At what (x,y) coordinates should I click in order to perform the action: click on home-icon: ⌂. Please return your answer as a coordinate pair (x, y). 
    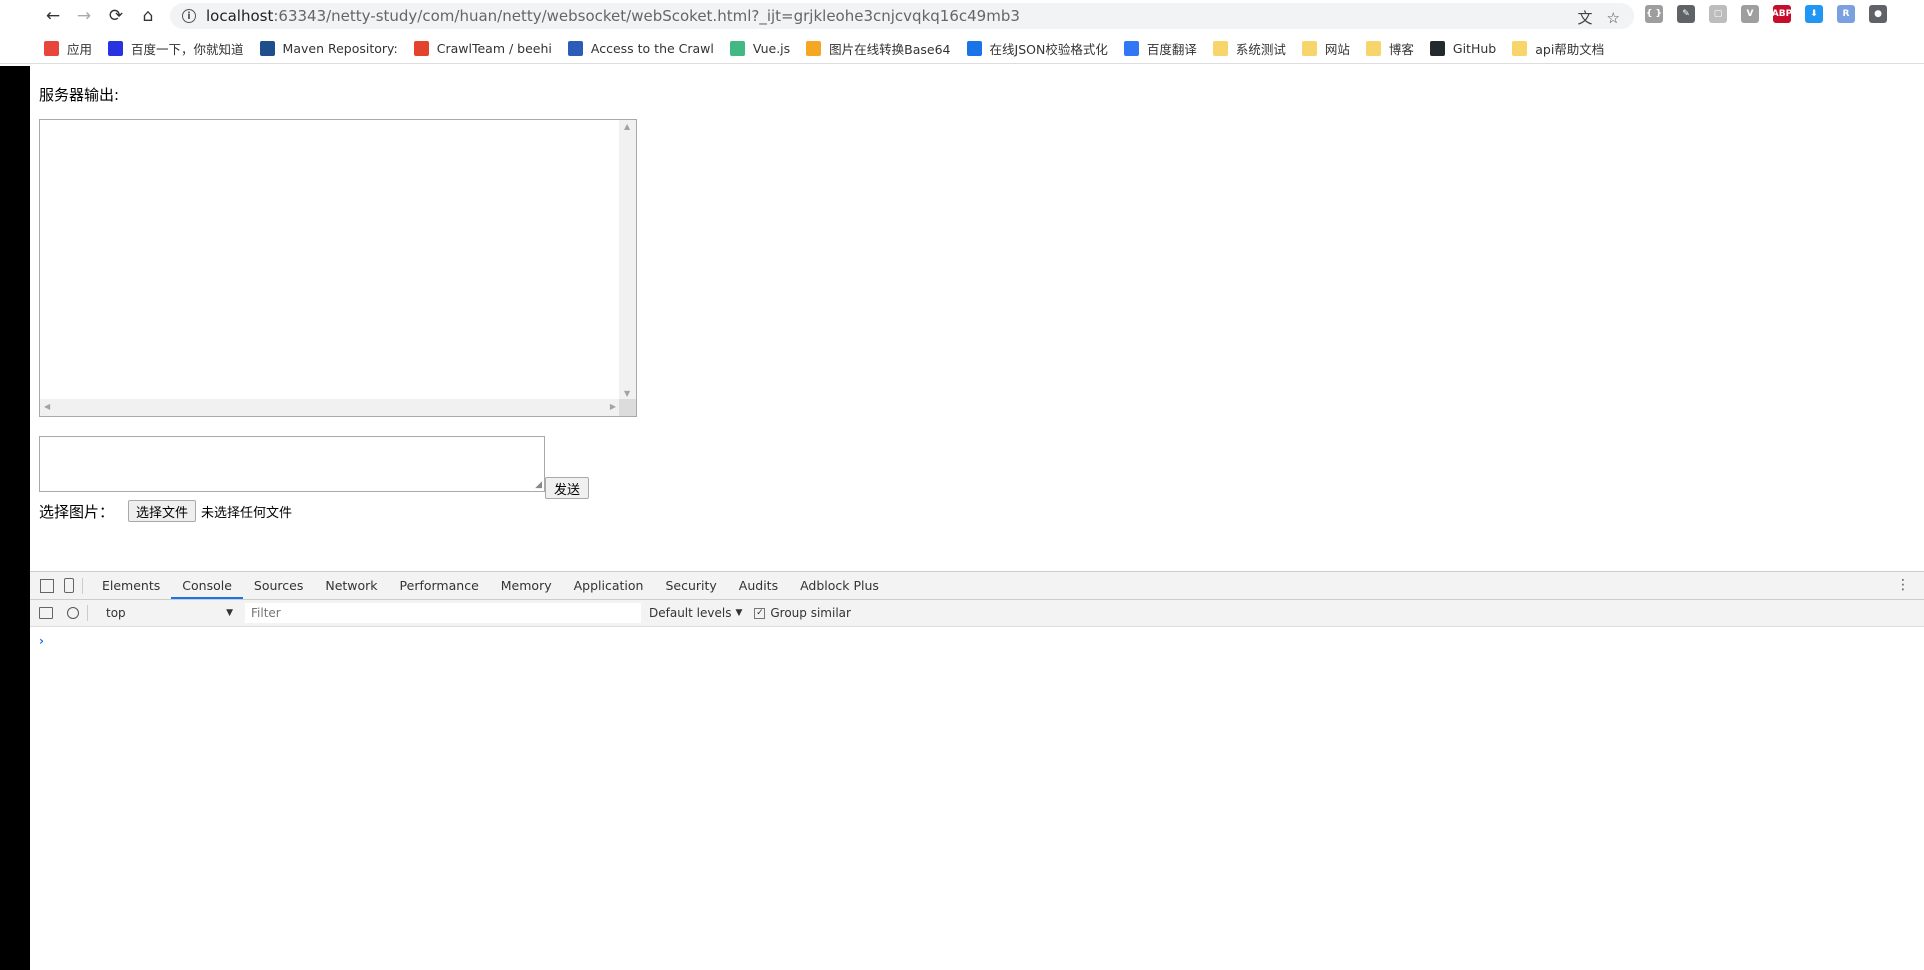
    Looking at the image, I should click on (148, 16).